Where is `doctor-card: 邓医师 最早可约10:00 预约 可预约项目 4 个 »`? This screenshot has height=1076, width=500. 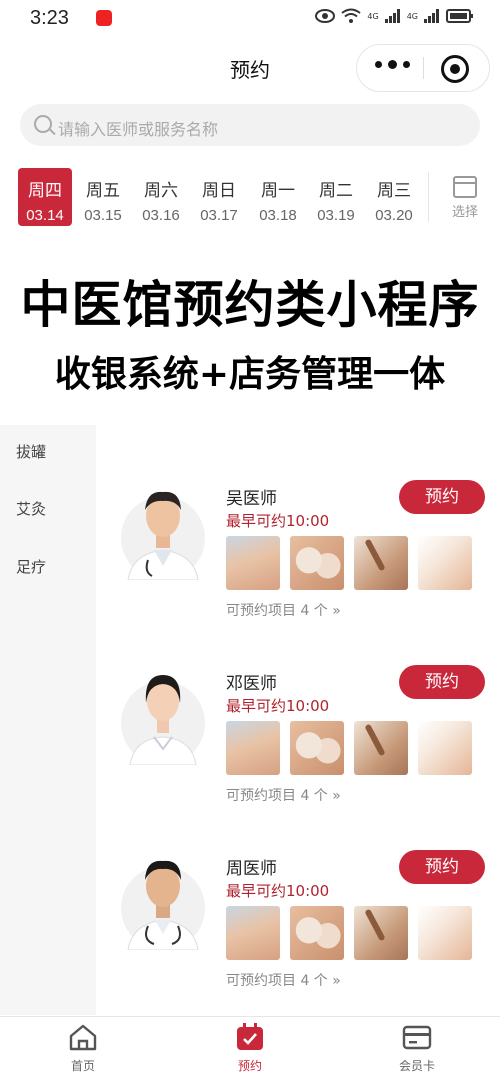 doctor-card: 邓医师 最早可约10:00 预约 可预约项目 4 个 » is located at coordinates (298, 755).